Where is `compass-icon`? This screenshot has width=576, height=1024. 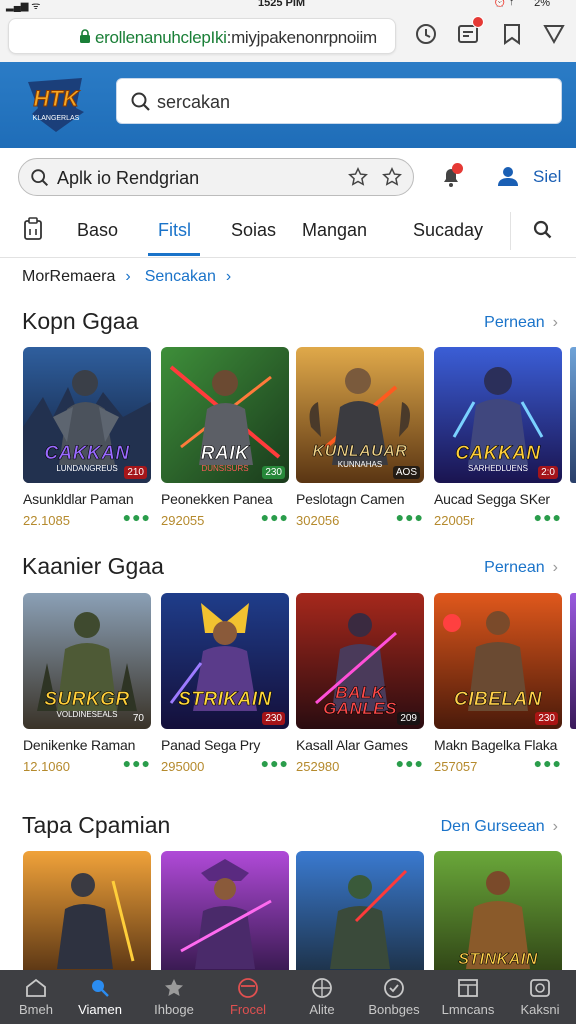
compass-icon is located at coordinates (322, 988).